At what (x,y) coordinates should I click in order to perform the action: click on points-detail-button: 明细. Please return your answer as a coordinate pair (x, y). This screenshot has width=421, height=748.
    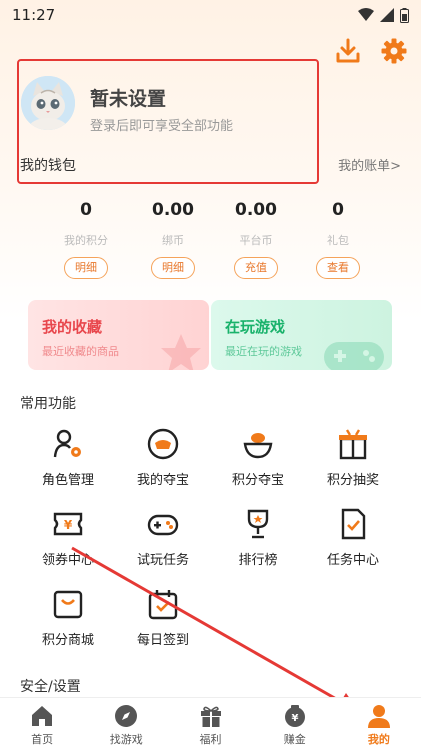
    Looking at the image, I should click on (86, 268).